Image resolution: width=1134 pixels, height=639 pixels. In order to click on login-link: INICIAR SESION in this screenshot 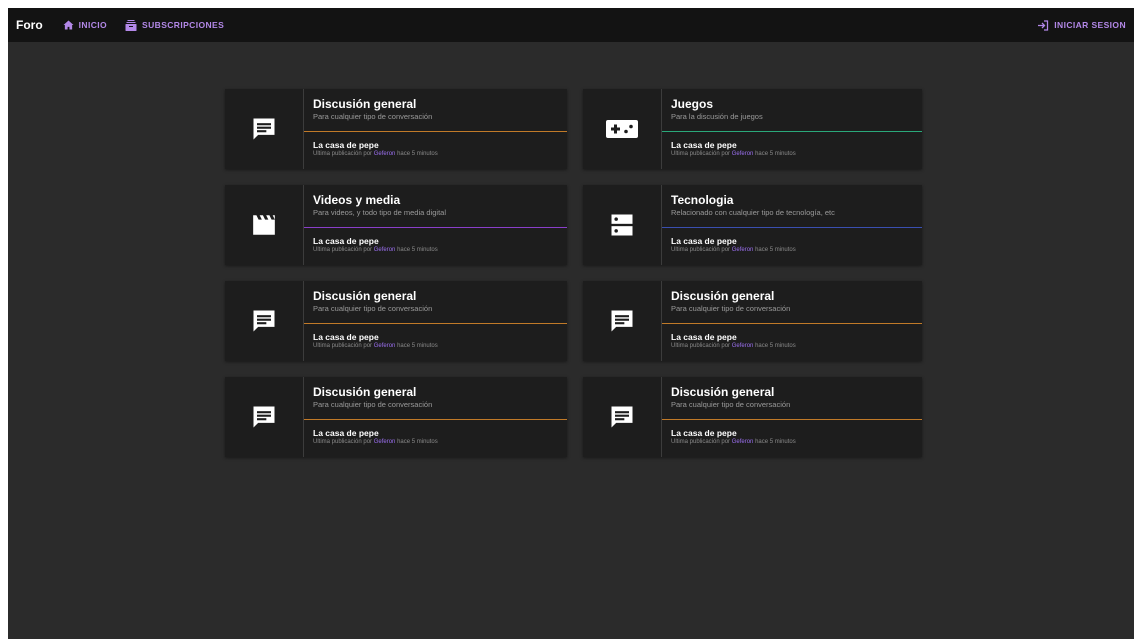, I will do `click(1081, 25)`.